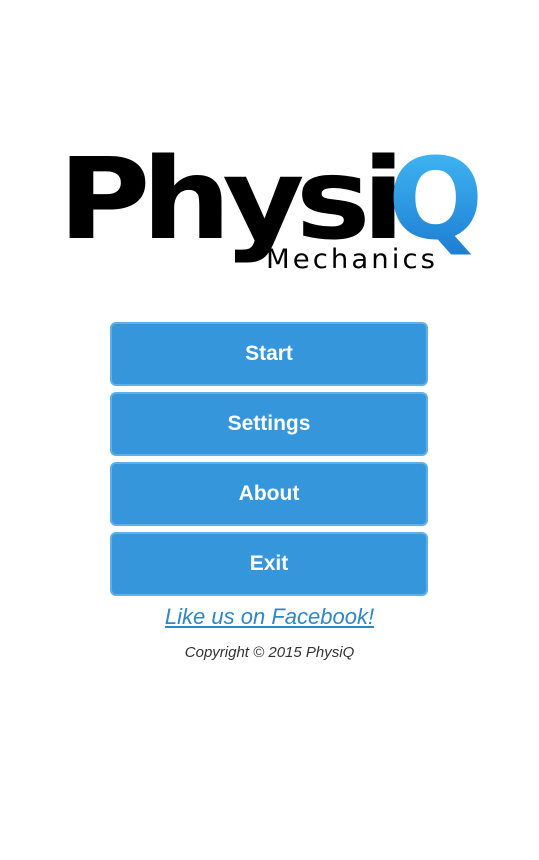 This screenshot has height=860, width=539. What do you see at coordinates (269, 354) in the screenshot?
I see `start-button: Start` at bounding box center [269, 354].